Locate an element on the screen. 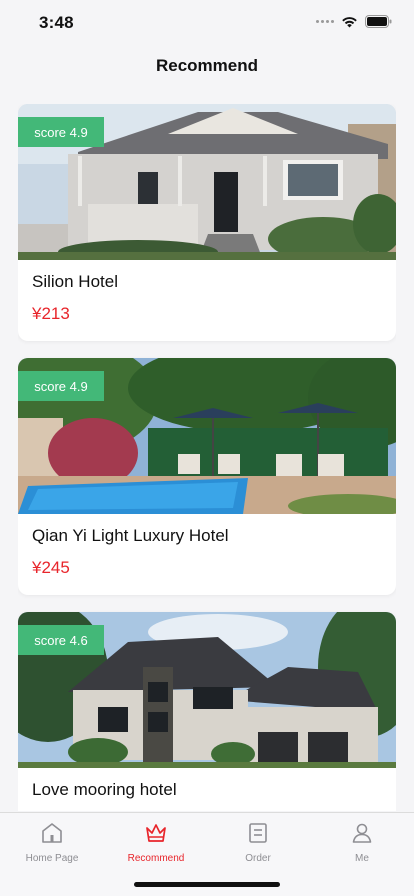 This screenshot has height=896, width=414. tab-order: Order is located at coordinates (258, 842).